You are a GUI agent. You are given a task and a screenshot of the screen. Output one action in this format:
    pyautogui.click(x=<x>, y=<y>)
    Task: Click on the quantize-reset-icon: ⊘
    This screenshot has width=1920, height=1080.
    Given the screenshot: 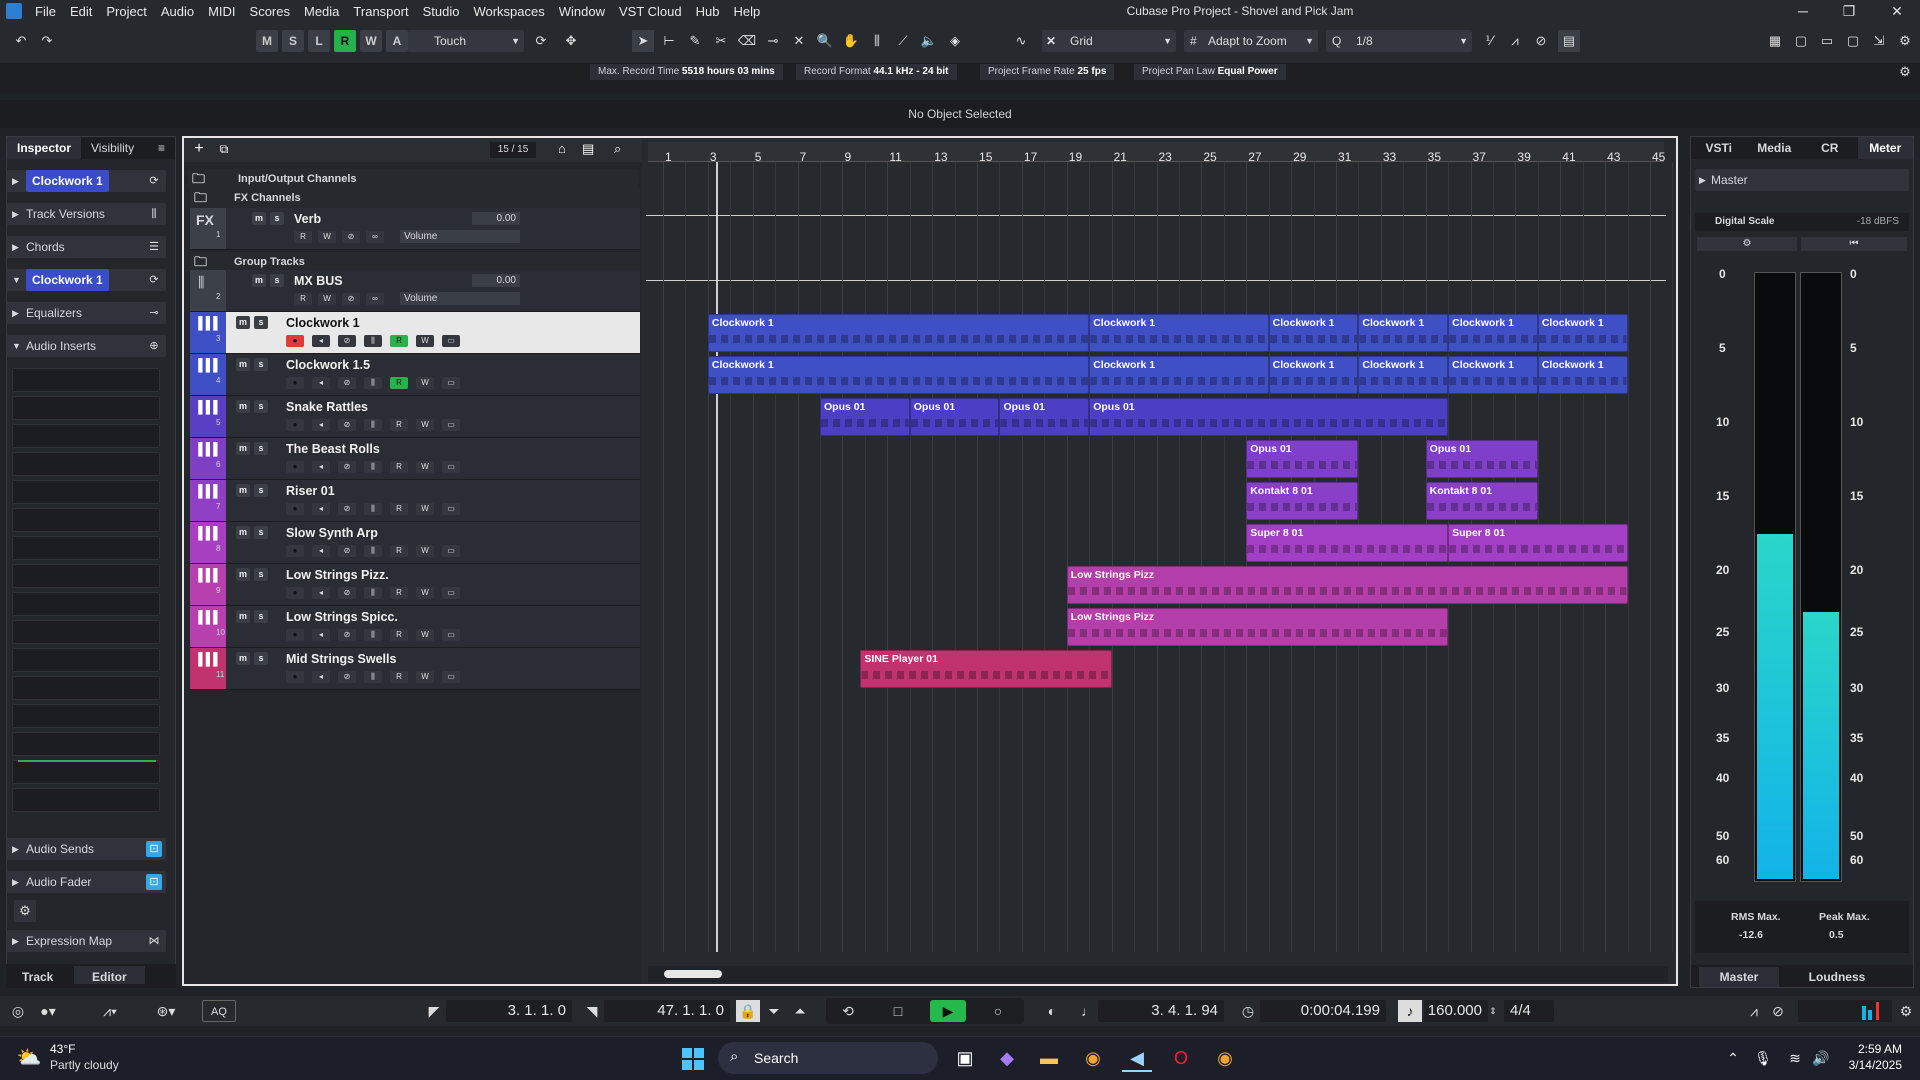 What is the action you would take?
    pyautogui.click(x=1541, y=41)
    